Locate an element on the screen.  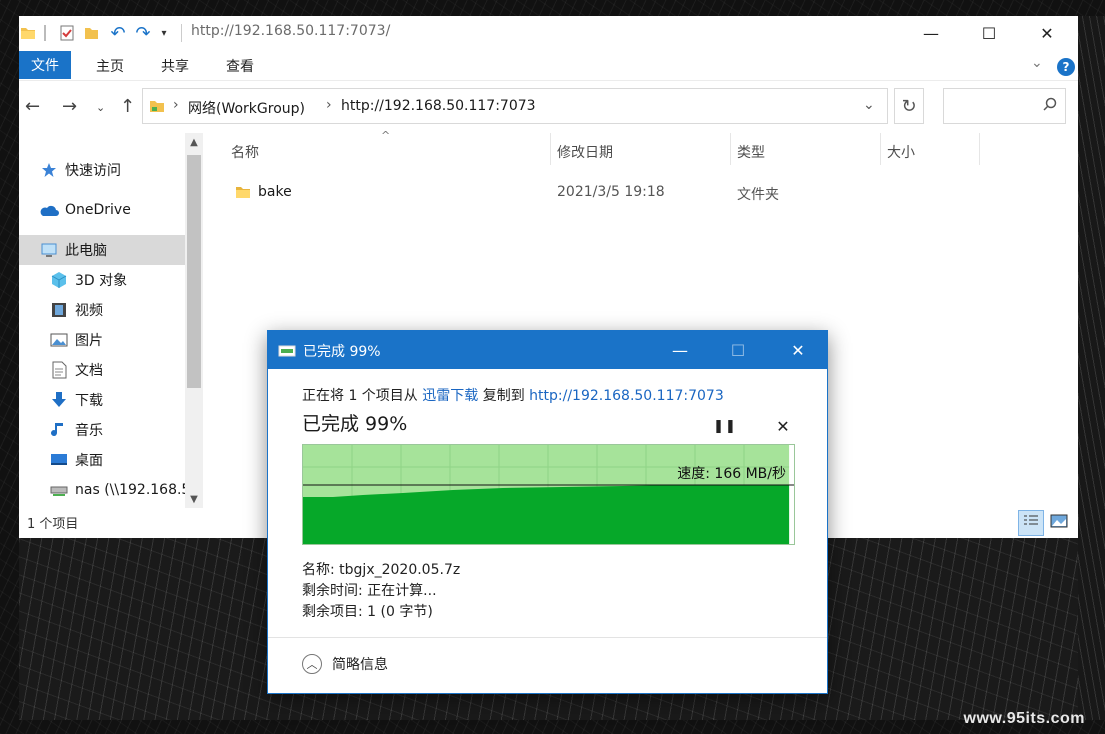
sidebar-item-onedrive: OneDrive is located at coordinates (111, 210).